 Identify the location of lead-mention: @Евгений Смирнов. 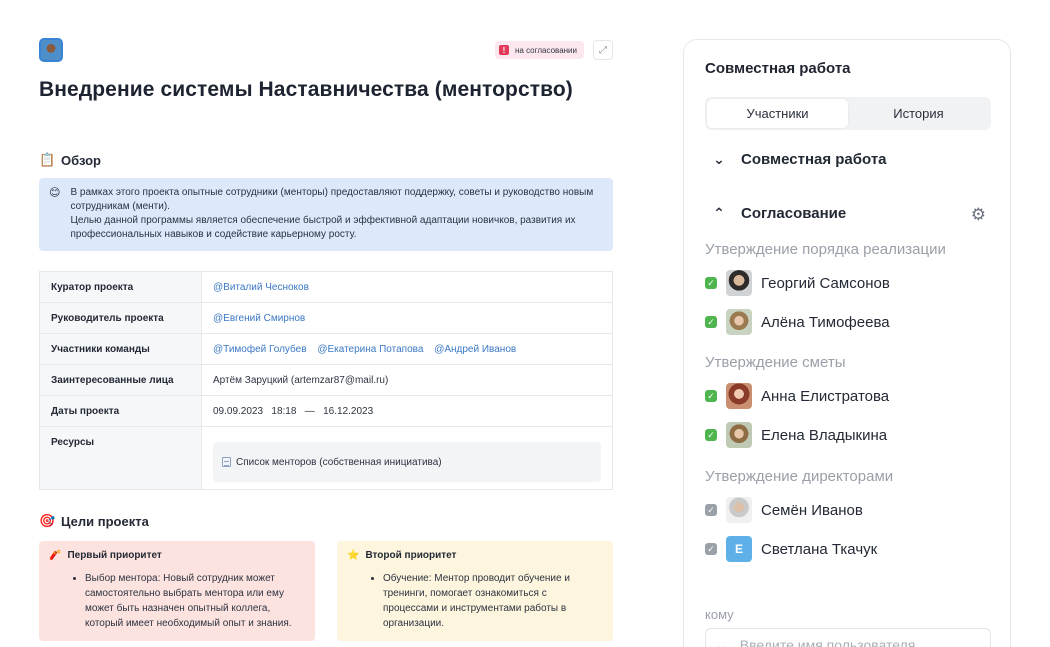
(259, 318).